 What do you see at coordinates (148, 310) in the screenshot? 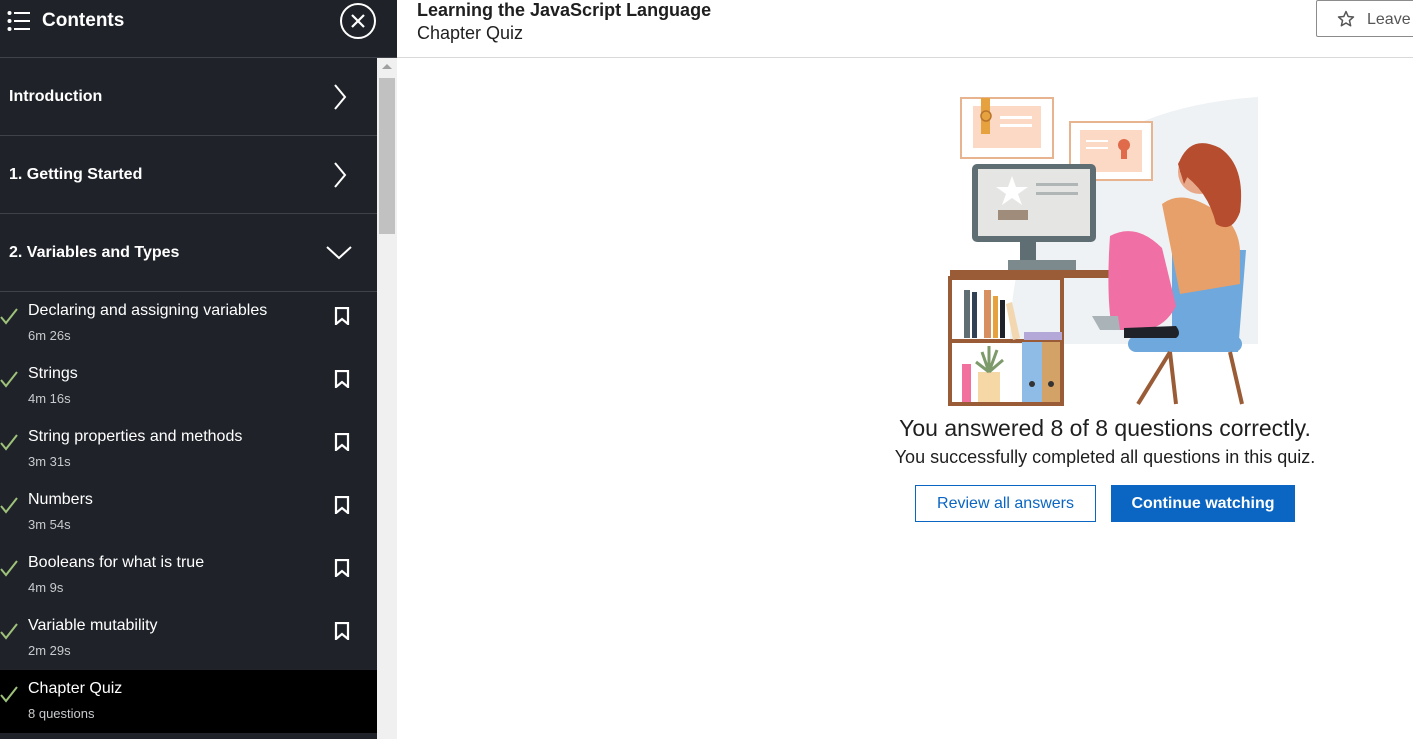
I see `item-title: Declaring and assigning variables` at bounding box center [148, 310].